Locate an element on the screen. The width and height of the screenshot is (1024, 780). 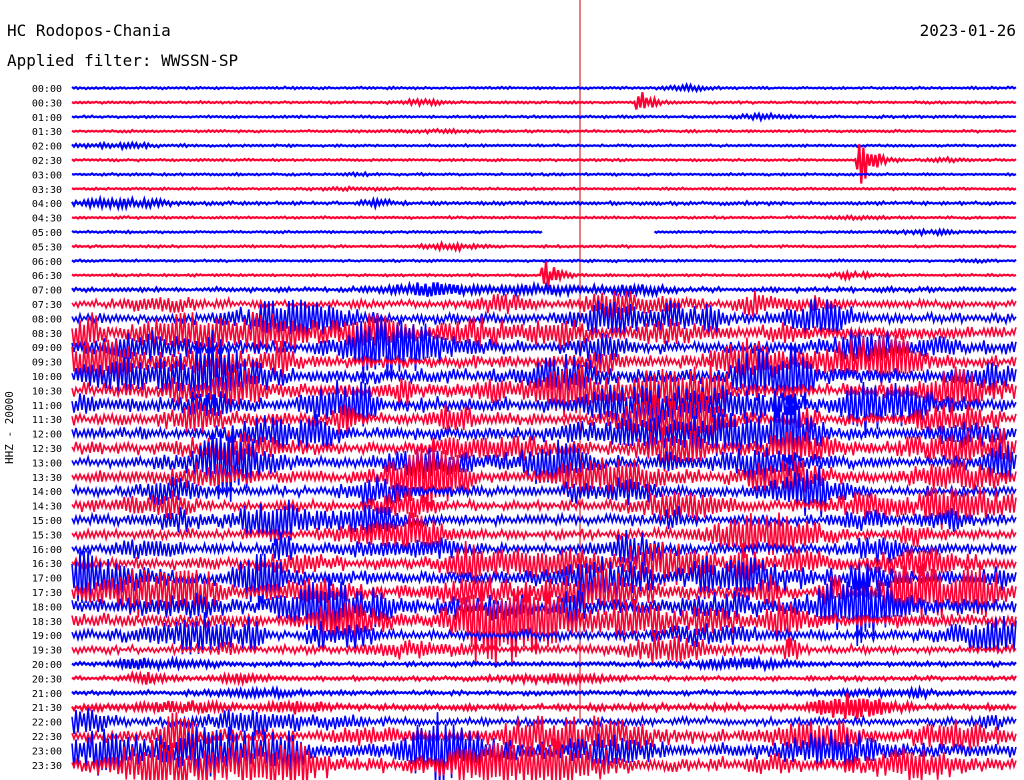
row-time-label: 14:30 is located at coordinates (47, 507).